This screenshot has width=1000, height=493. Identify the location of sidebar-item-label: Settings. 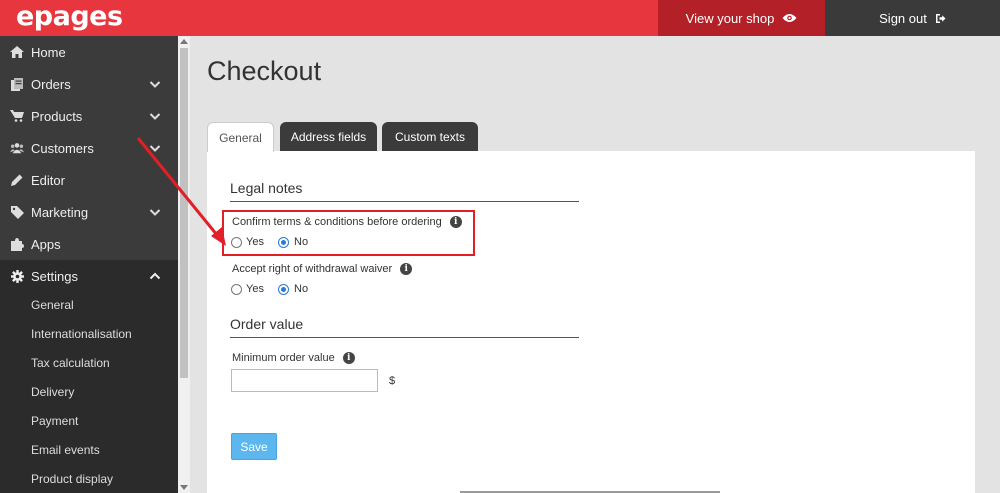
(54, 276).